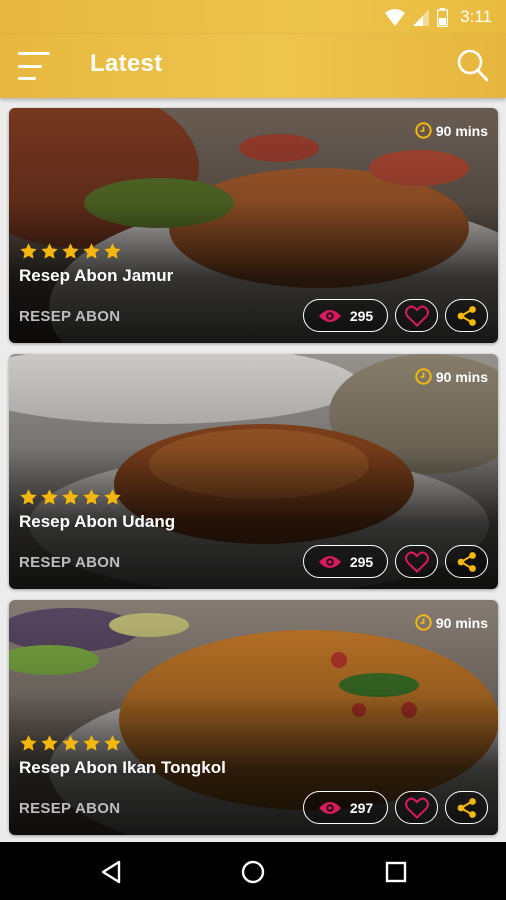  I want to click on menu-icon, so click(35, 66).